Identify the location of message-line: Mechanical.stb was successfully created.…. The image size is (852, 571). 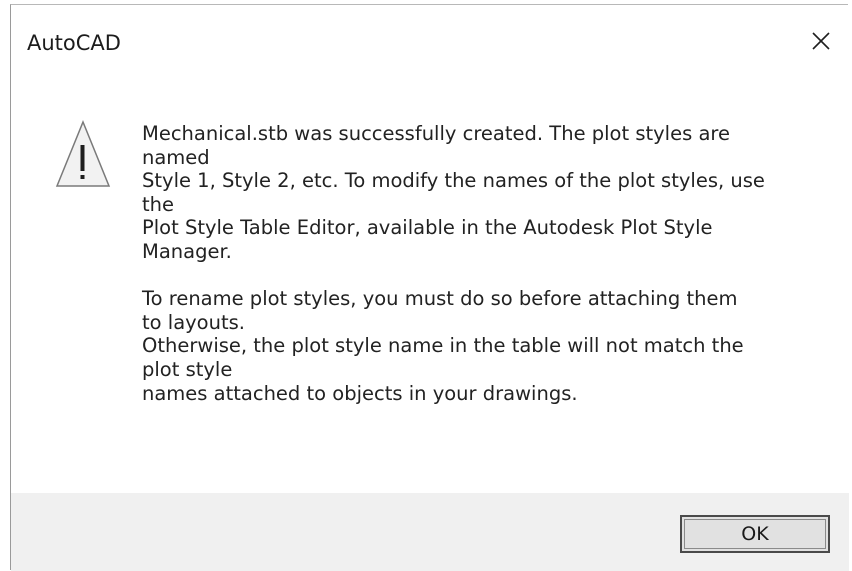
(436, 133).